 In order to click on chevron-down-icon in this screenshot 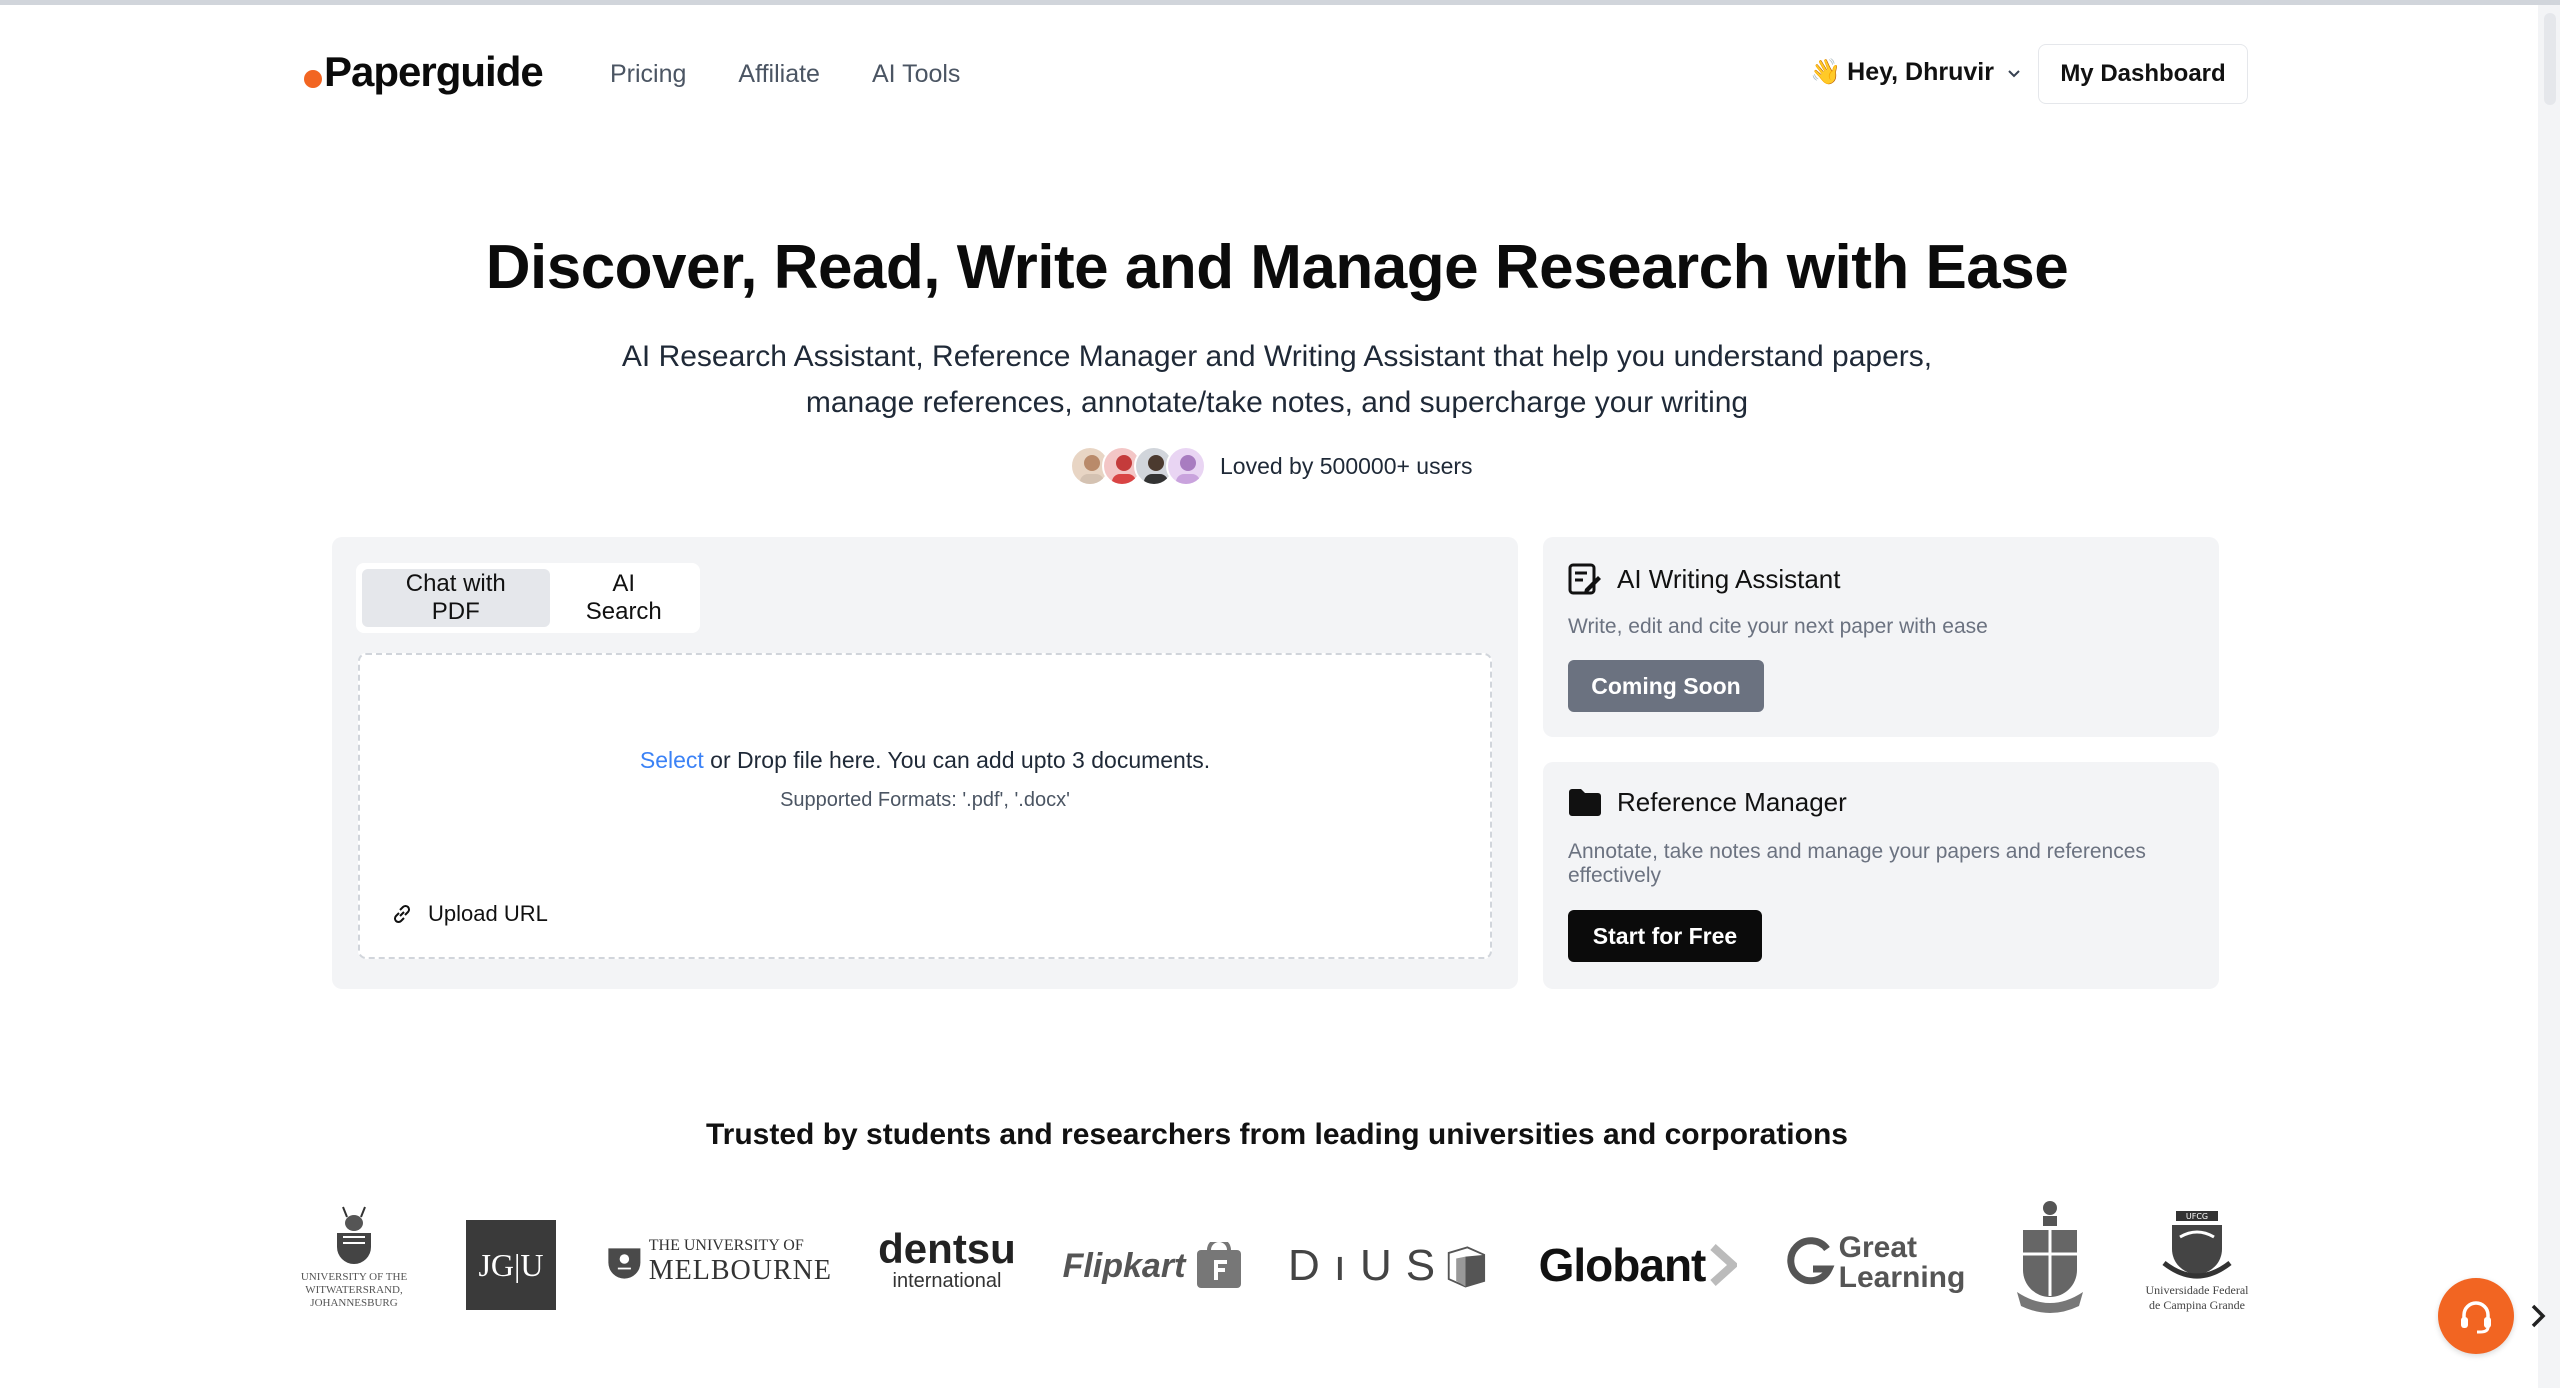, I will do `click(2014, 73)`.